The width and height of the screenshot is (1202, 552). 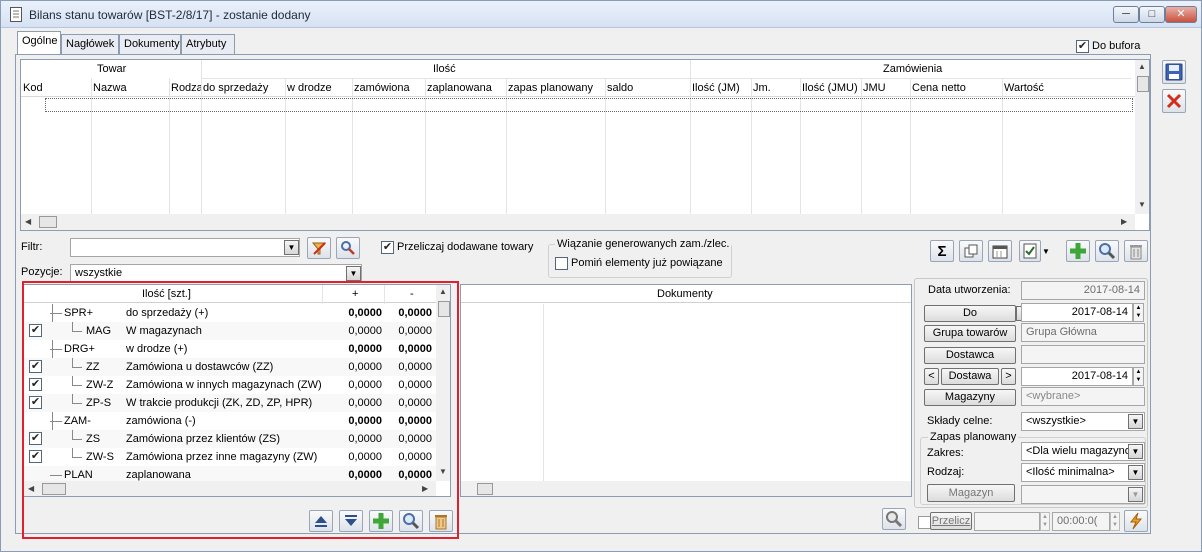 I want to click on do-date-field: 2017-08-14, so click(x=1077, y=312).